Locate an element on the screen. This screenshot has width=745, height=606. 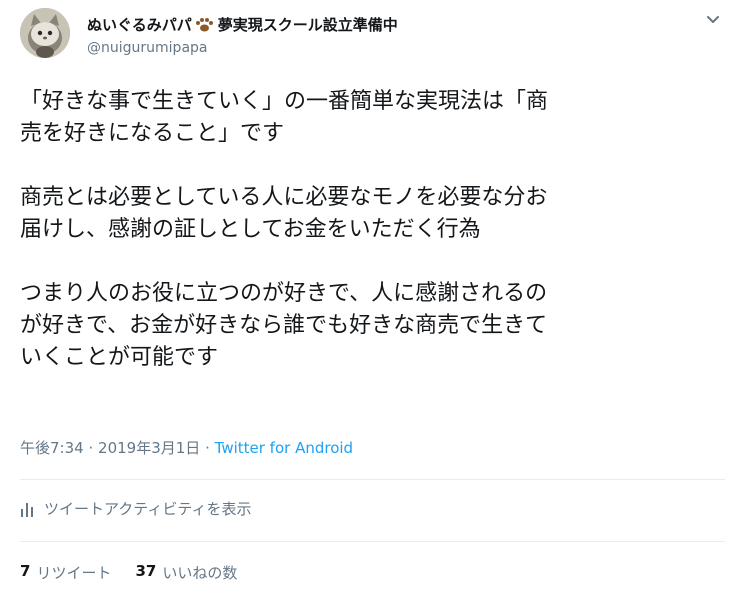
retweets-label: リツイート is located at coordinates (74, 573).